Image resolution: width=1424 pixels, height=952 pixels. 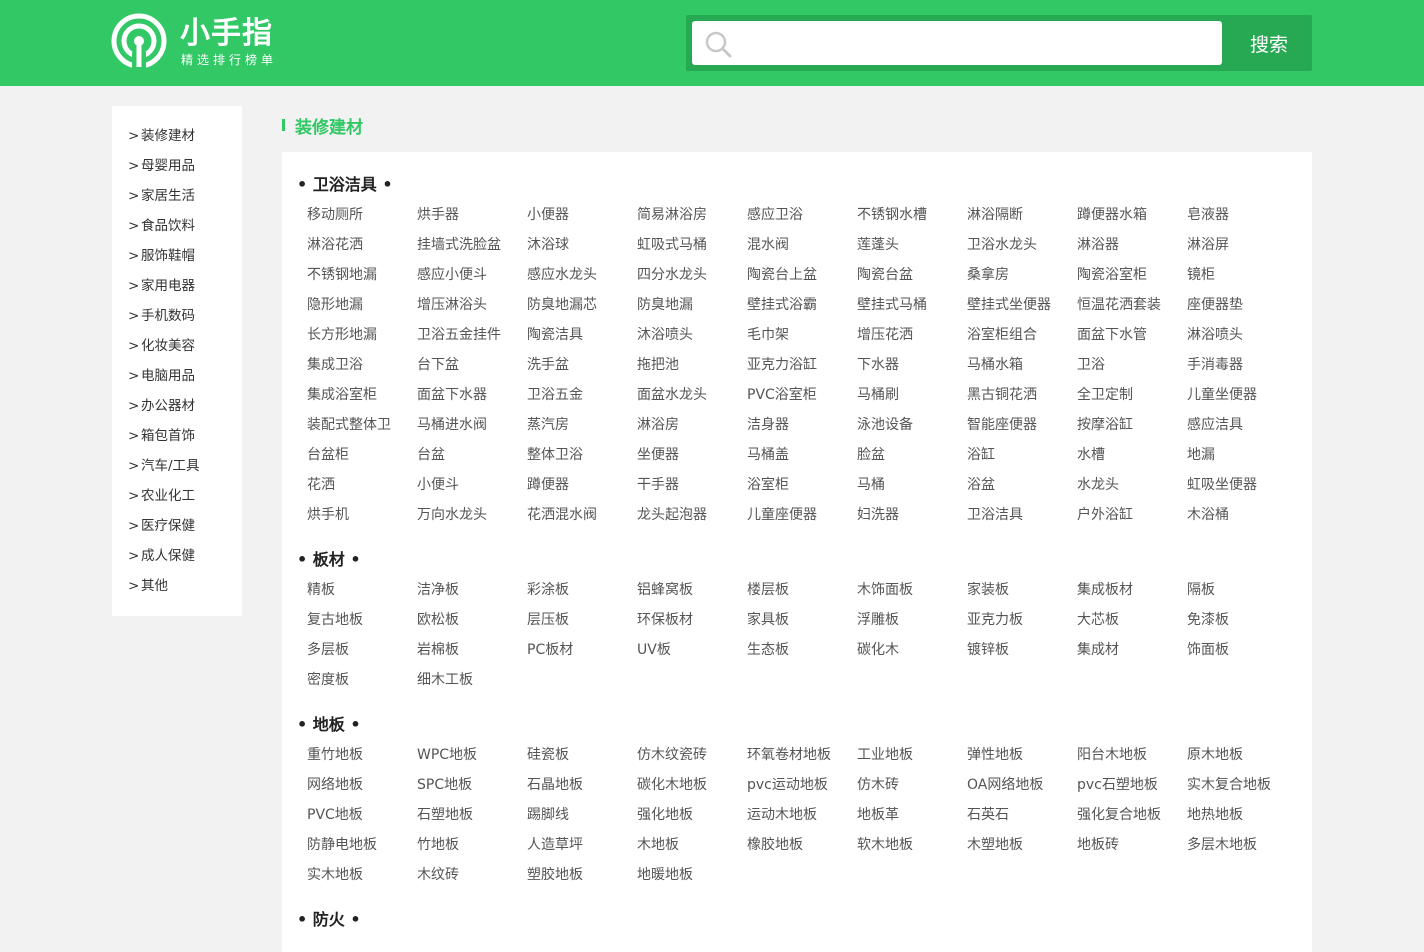 I want to click on subcategory-link: 密度板, so click(x=362, y=680).